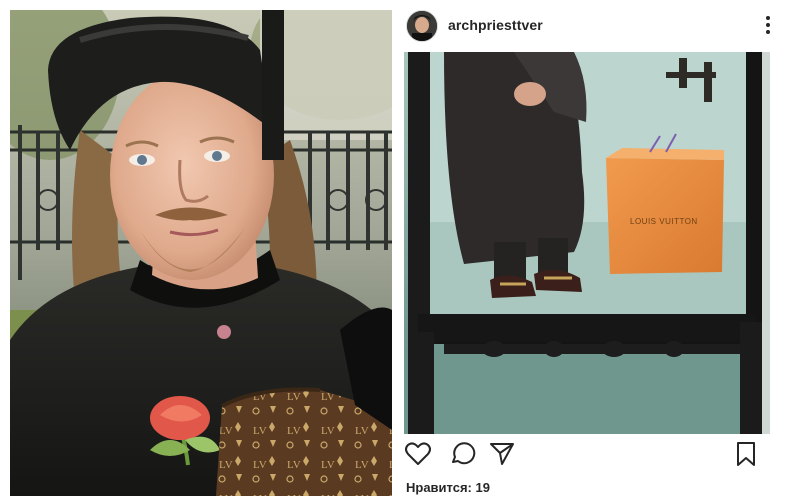  Describe the element at coordinates (746, 454) in the screenshot. I see `bookmark-icon` at that location.